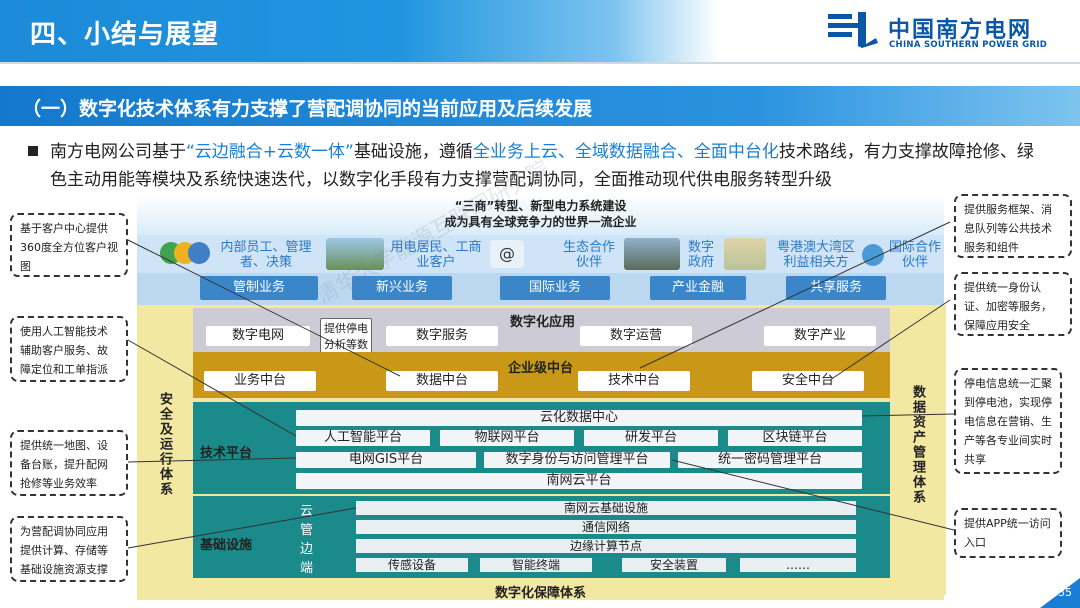 The image size is (1080, 608). Describe the element at coordinates (536, 565) in the screenshot. I see `infra-terminals: 智能终端` at that location.